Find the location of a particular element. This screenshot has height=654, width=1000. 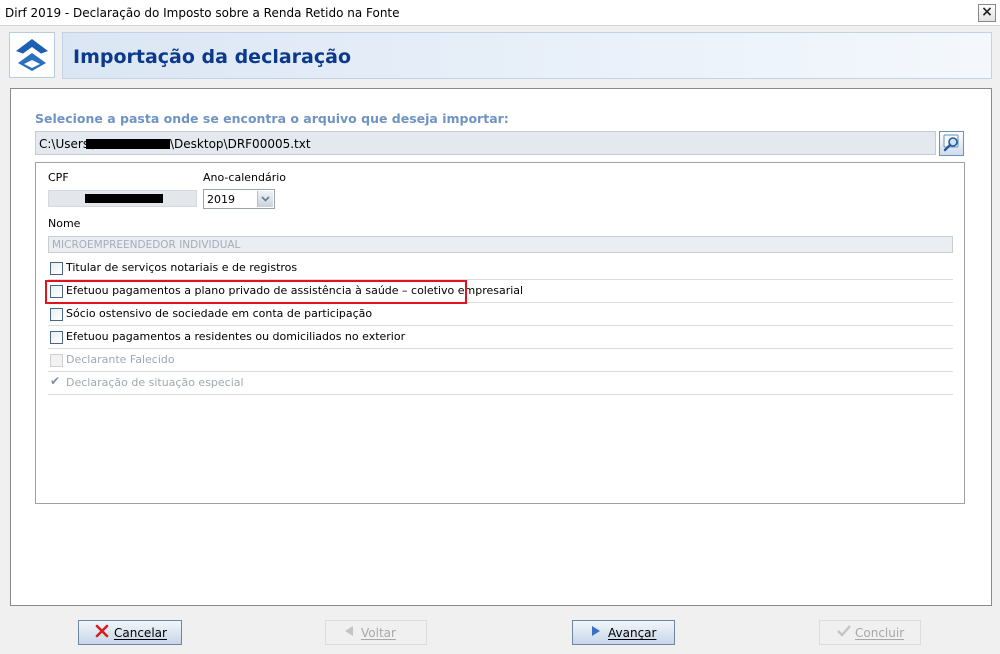

year-value: 2019 is located at coordinates (221, 199).